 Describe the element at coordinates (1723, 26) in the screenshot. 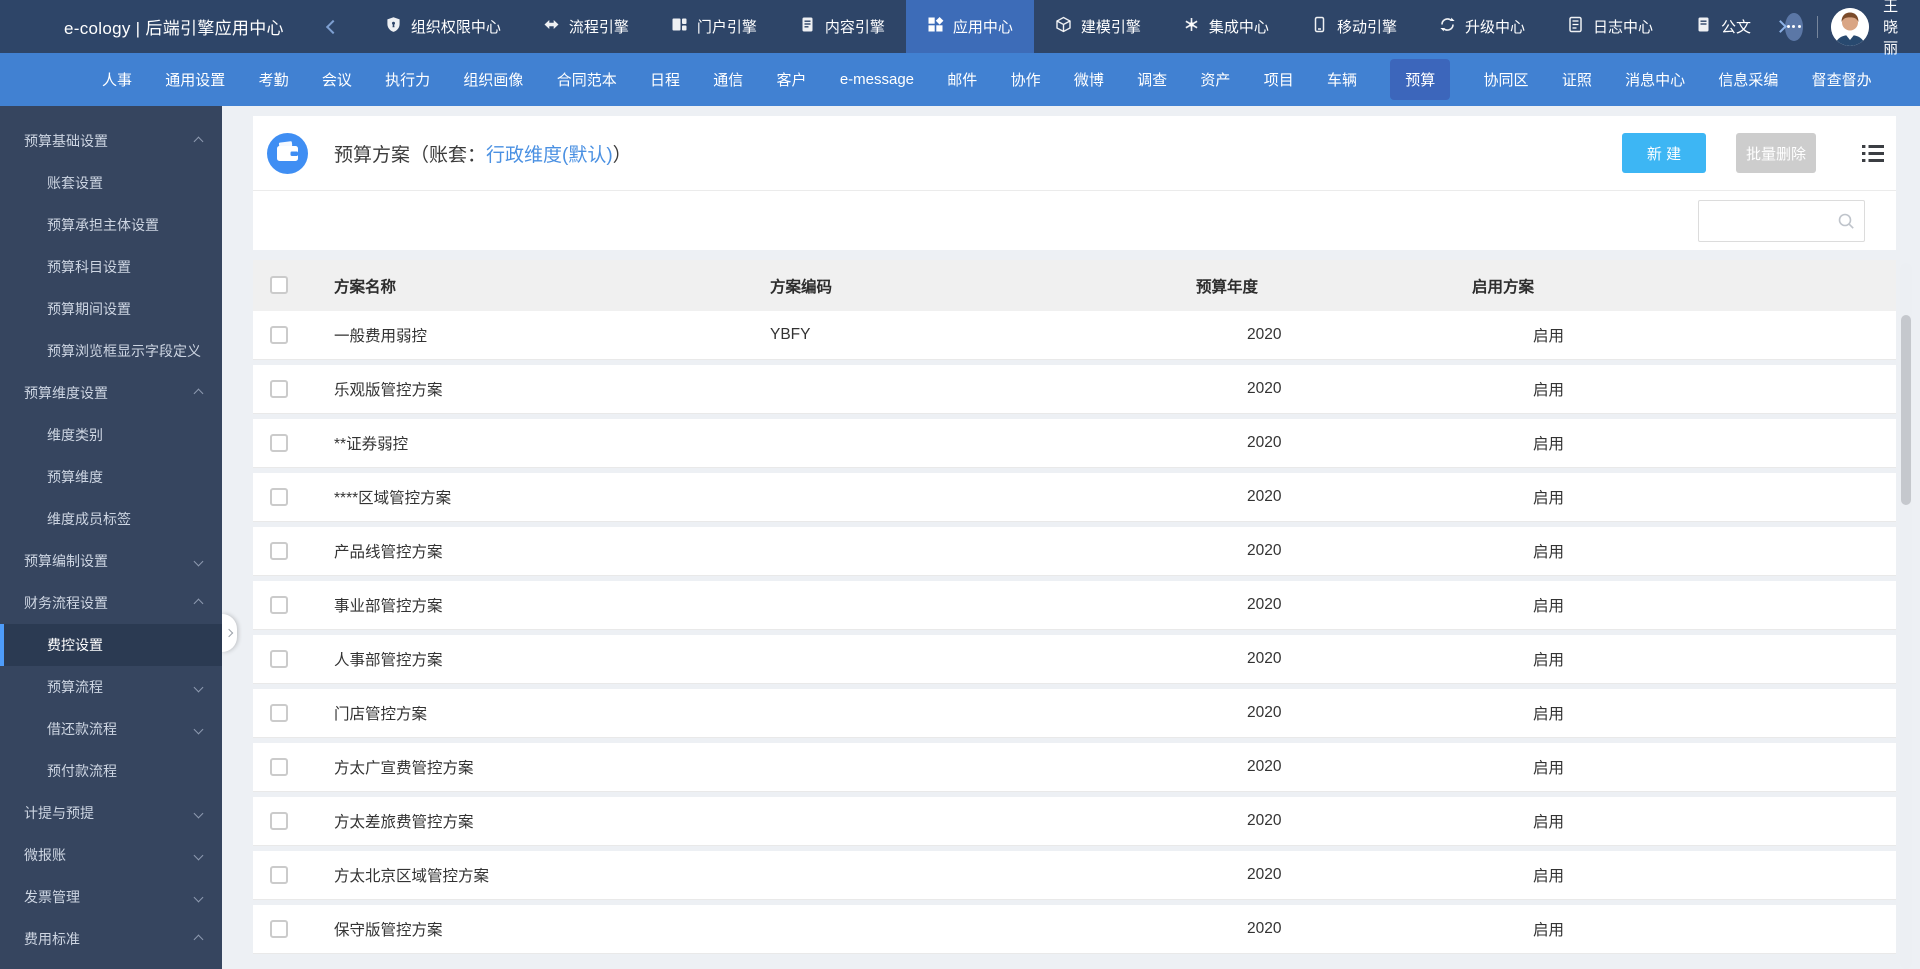

I see `topbar-item-official-doc: 公文` at that location.